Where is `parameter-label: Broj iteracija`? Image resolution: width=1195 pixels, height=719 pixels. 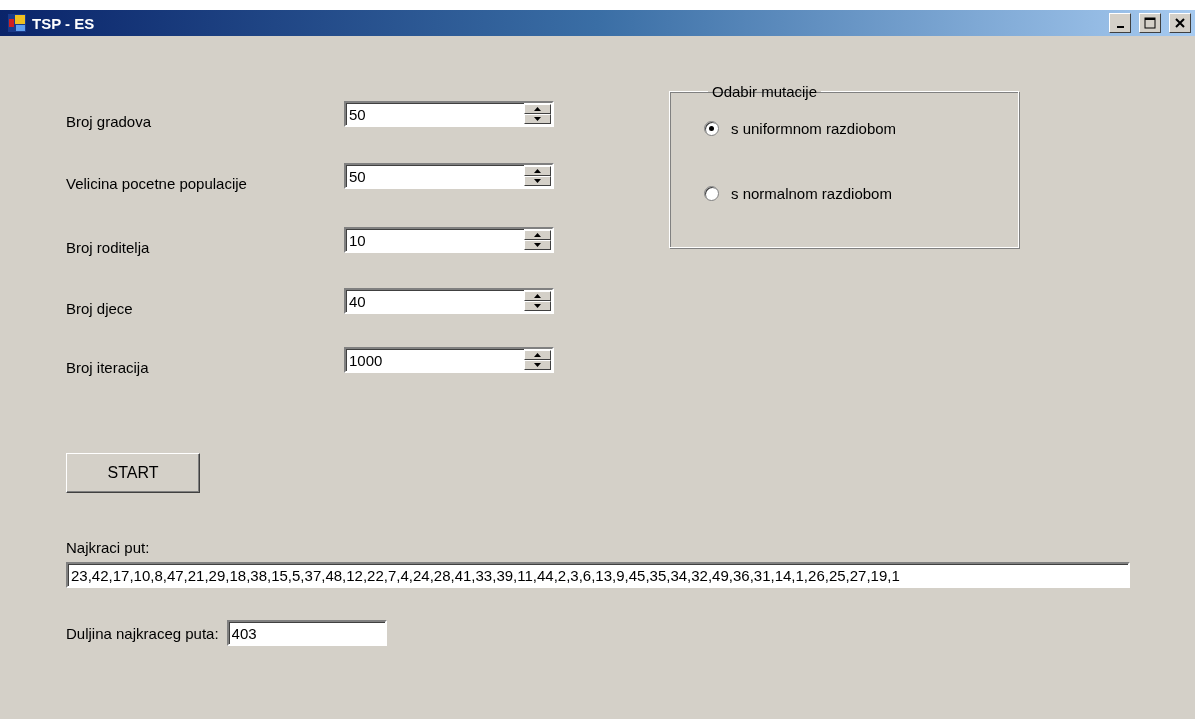 parameter-label: Broj iteracija is located at coordinates (108, 366).